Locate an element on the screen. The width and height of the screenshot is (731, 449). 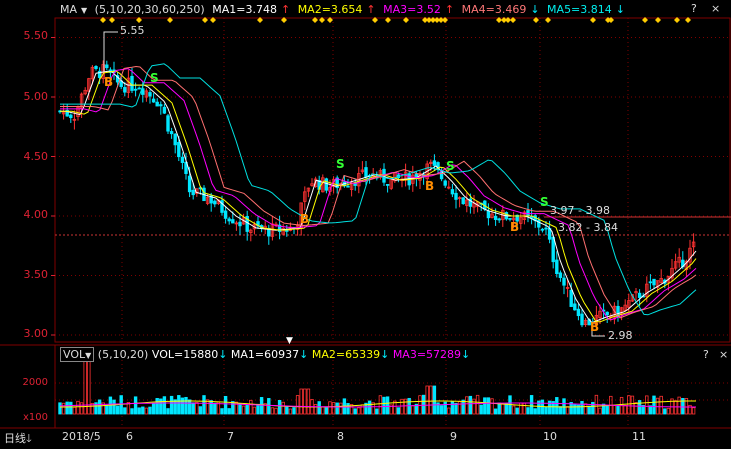
period-down-icon: 🡓 is located at coordinates (29, 438).